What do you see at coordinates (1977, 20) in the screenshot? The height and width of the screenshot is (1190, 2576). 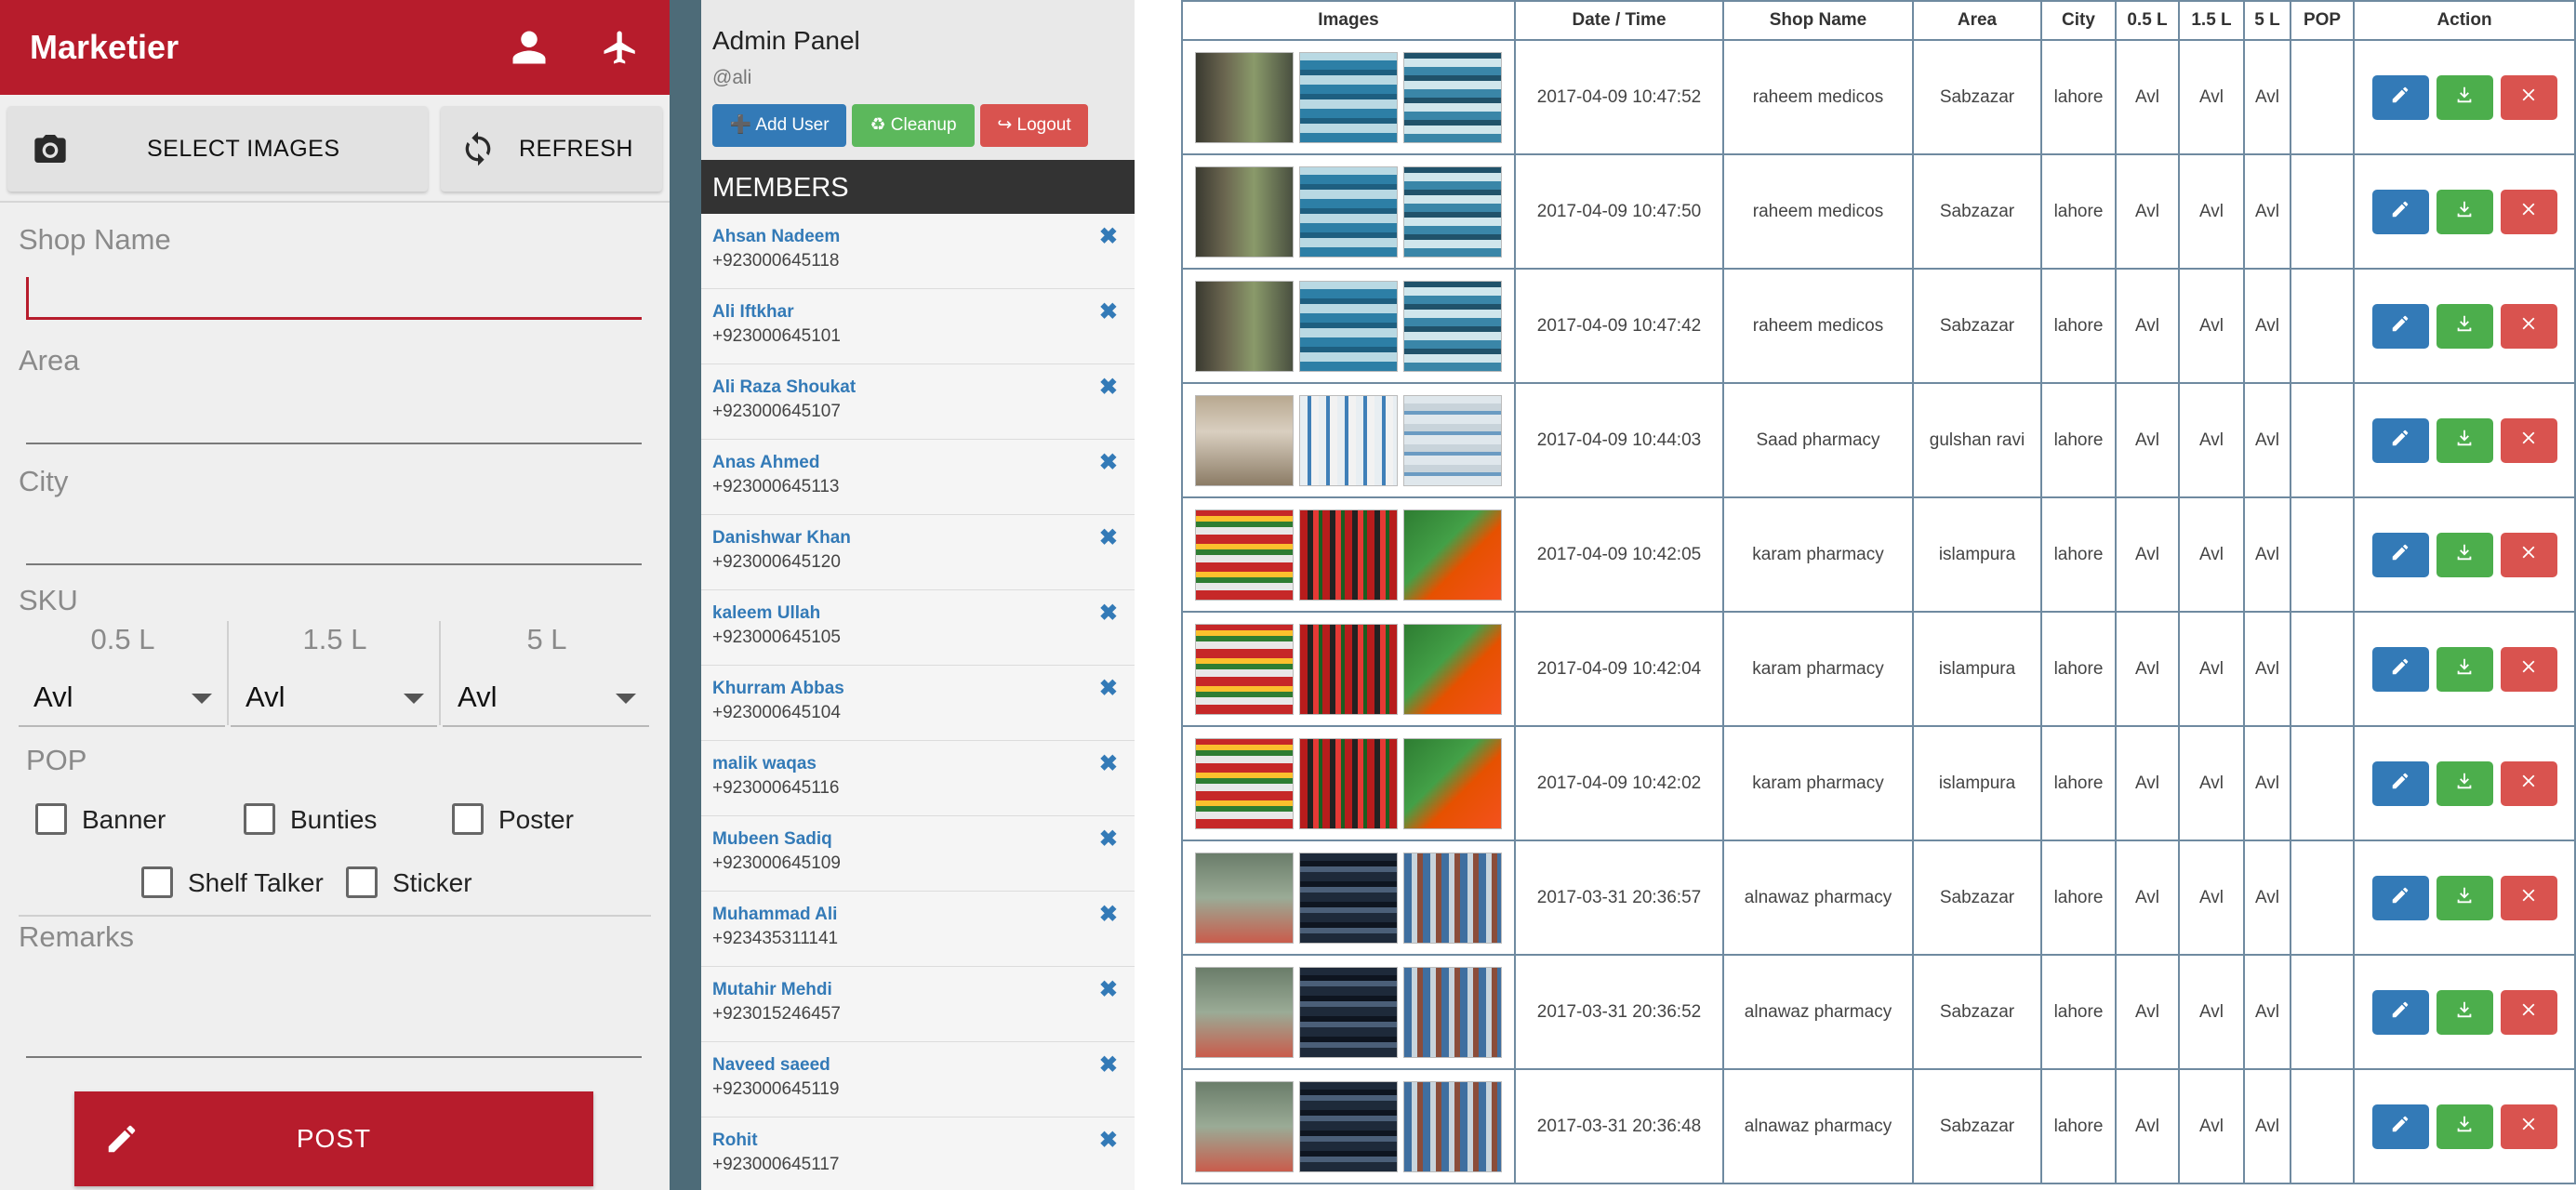 I see `column-header: Area` at bounding box center [1977, 20].